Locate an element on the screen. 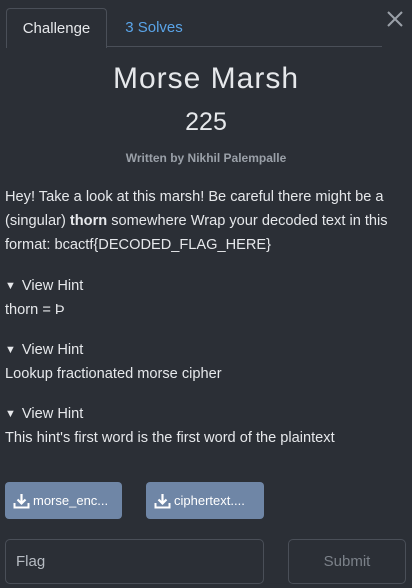  tab-challenge: Challenge is located at coordinates (56, 28).